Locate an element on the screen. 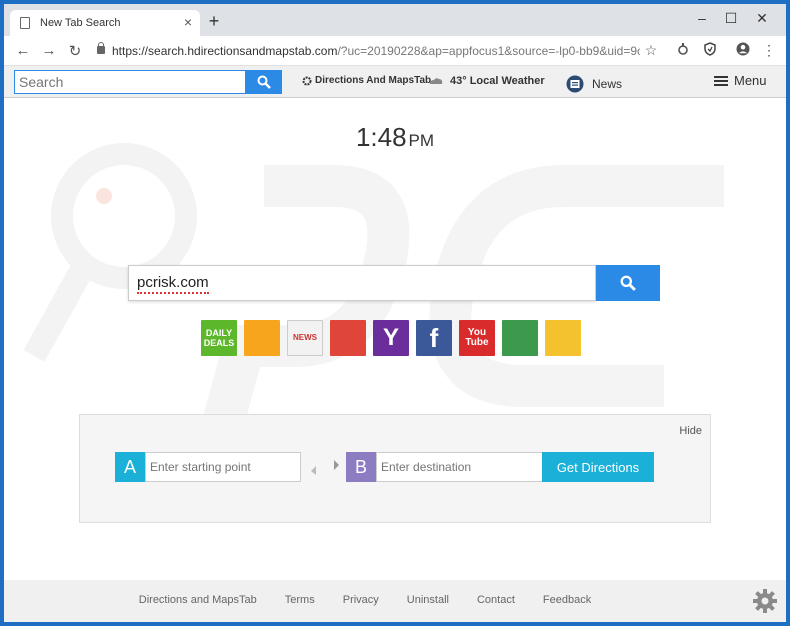 The image size is (790, 626). shield-extension-icon is located at coordinates (710, 50).